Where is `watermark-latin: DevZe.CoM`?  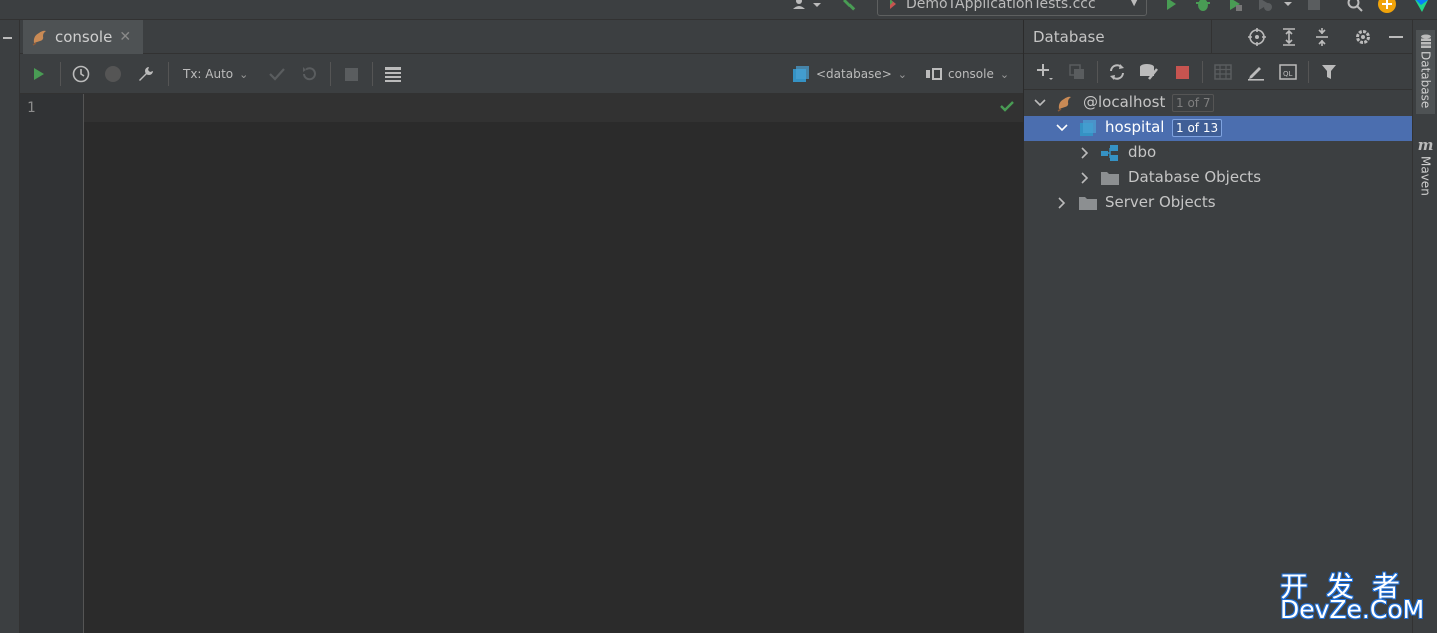
watermark-latin: DevZe.CoM is located at coordinates (1352, 609).